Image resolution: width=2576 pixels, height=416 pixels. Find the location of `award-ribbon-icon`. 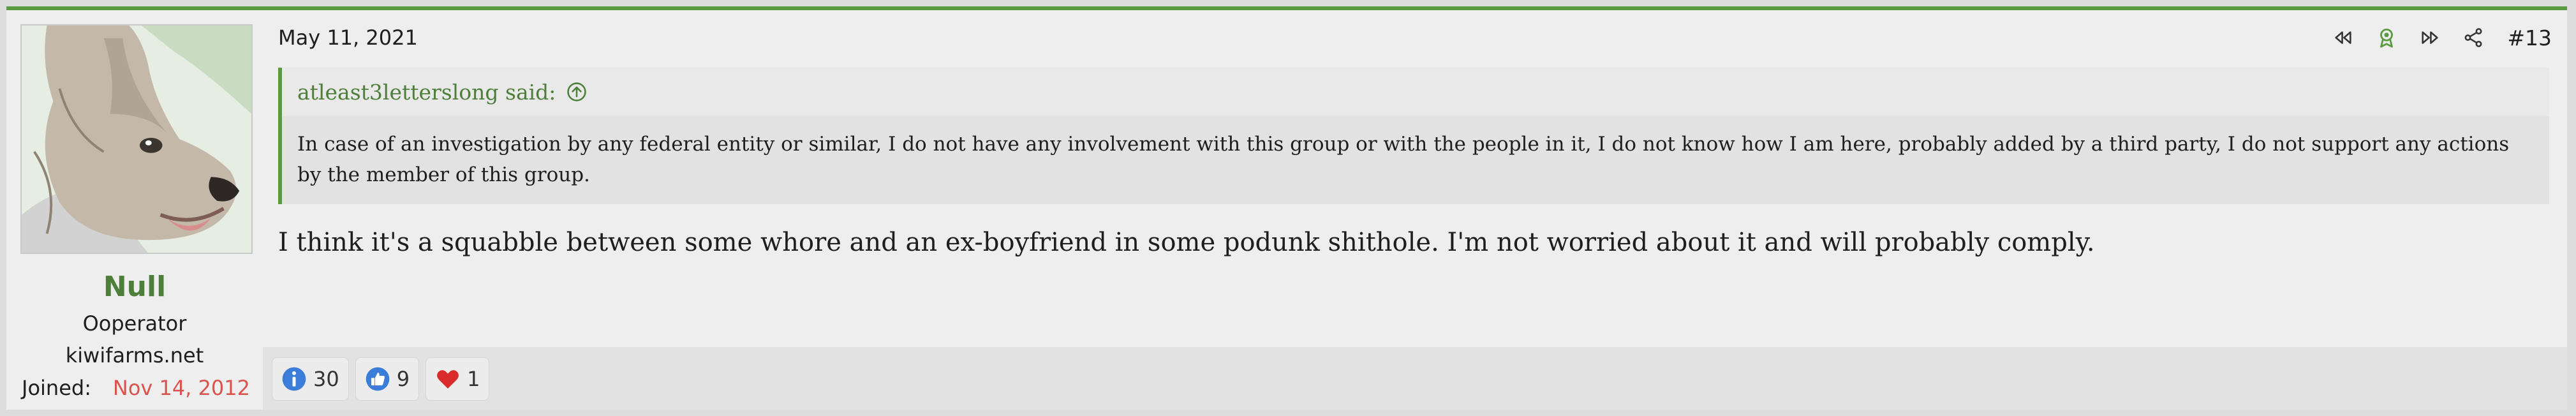

award-ribbon-icon is located at coordinates (2386, 37).